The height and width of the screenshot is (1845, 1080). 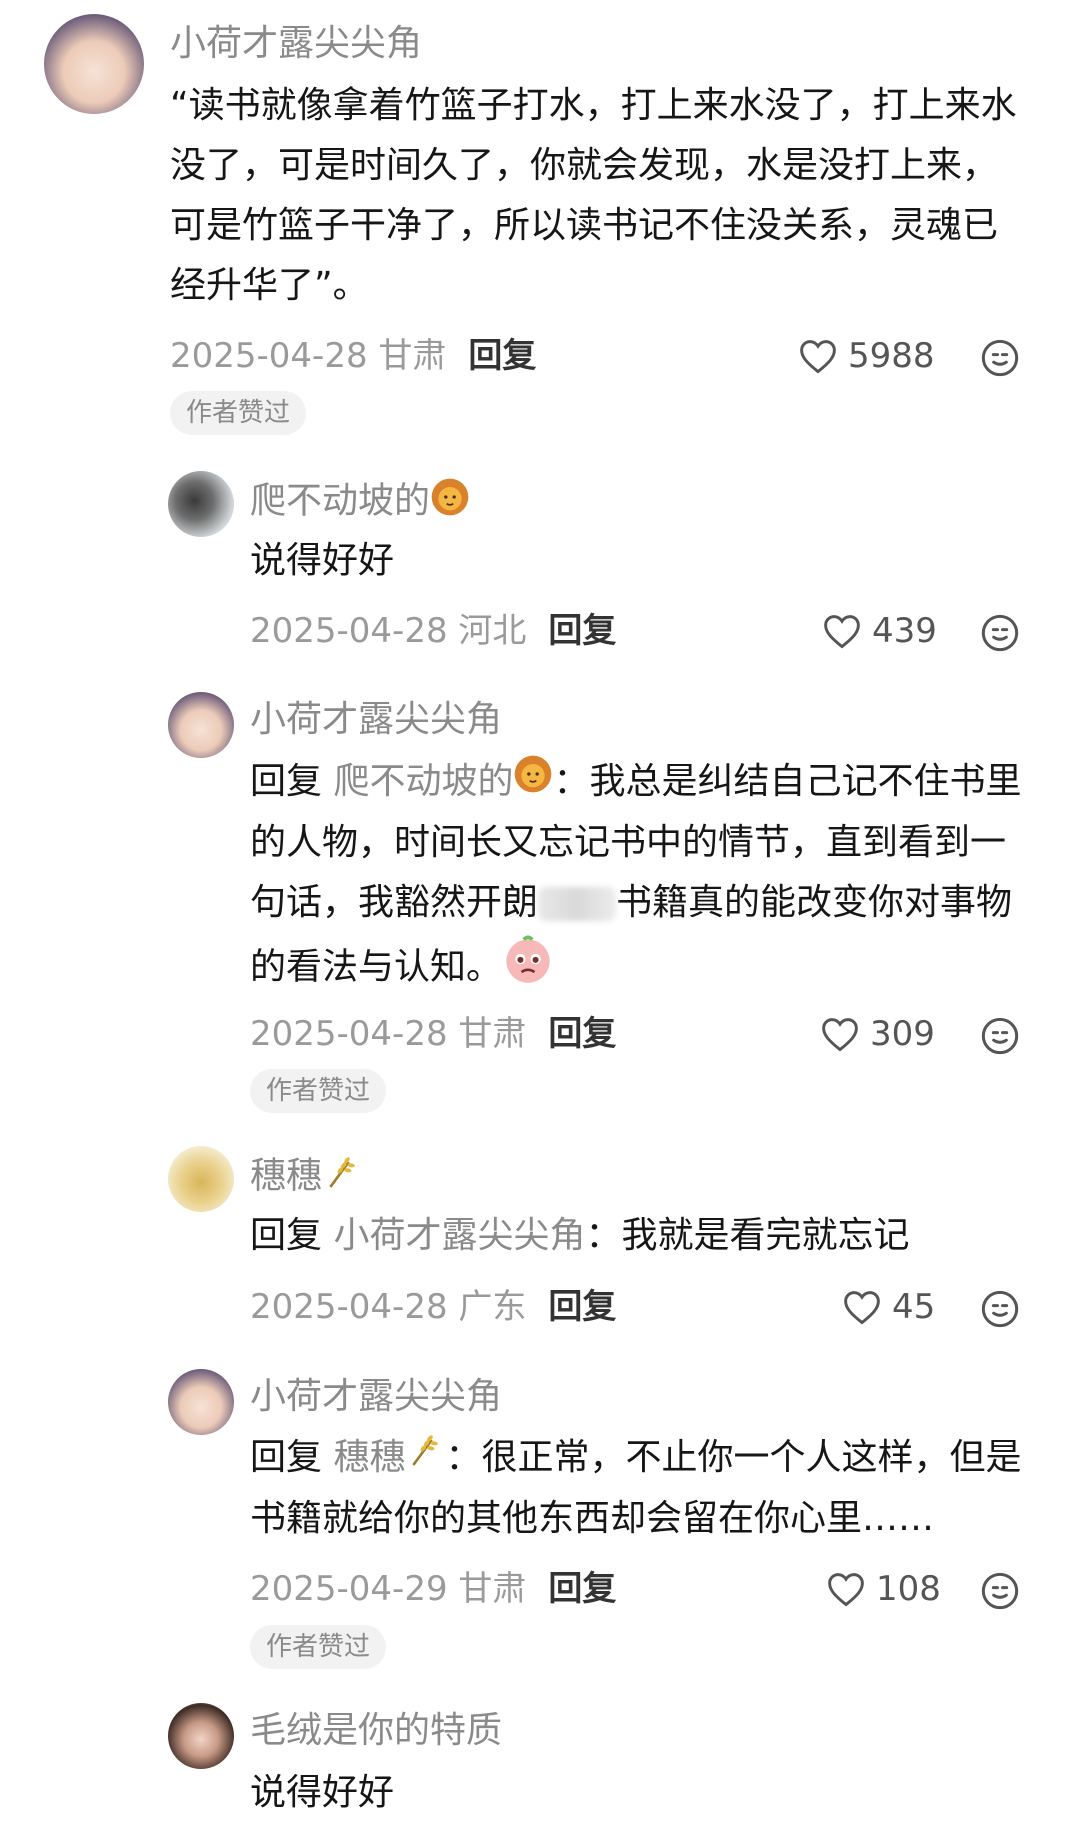 What do you see at coordinates (388, 1589) in the screenshot?
I see `reply-date-location: 2025-04-29 甘肃` at bounding box center [388, 1589].